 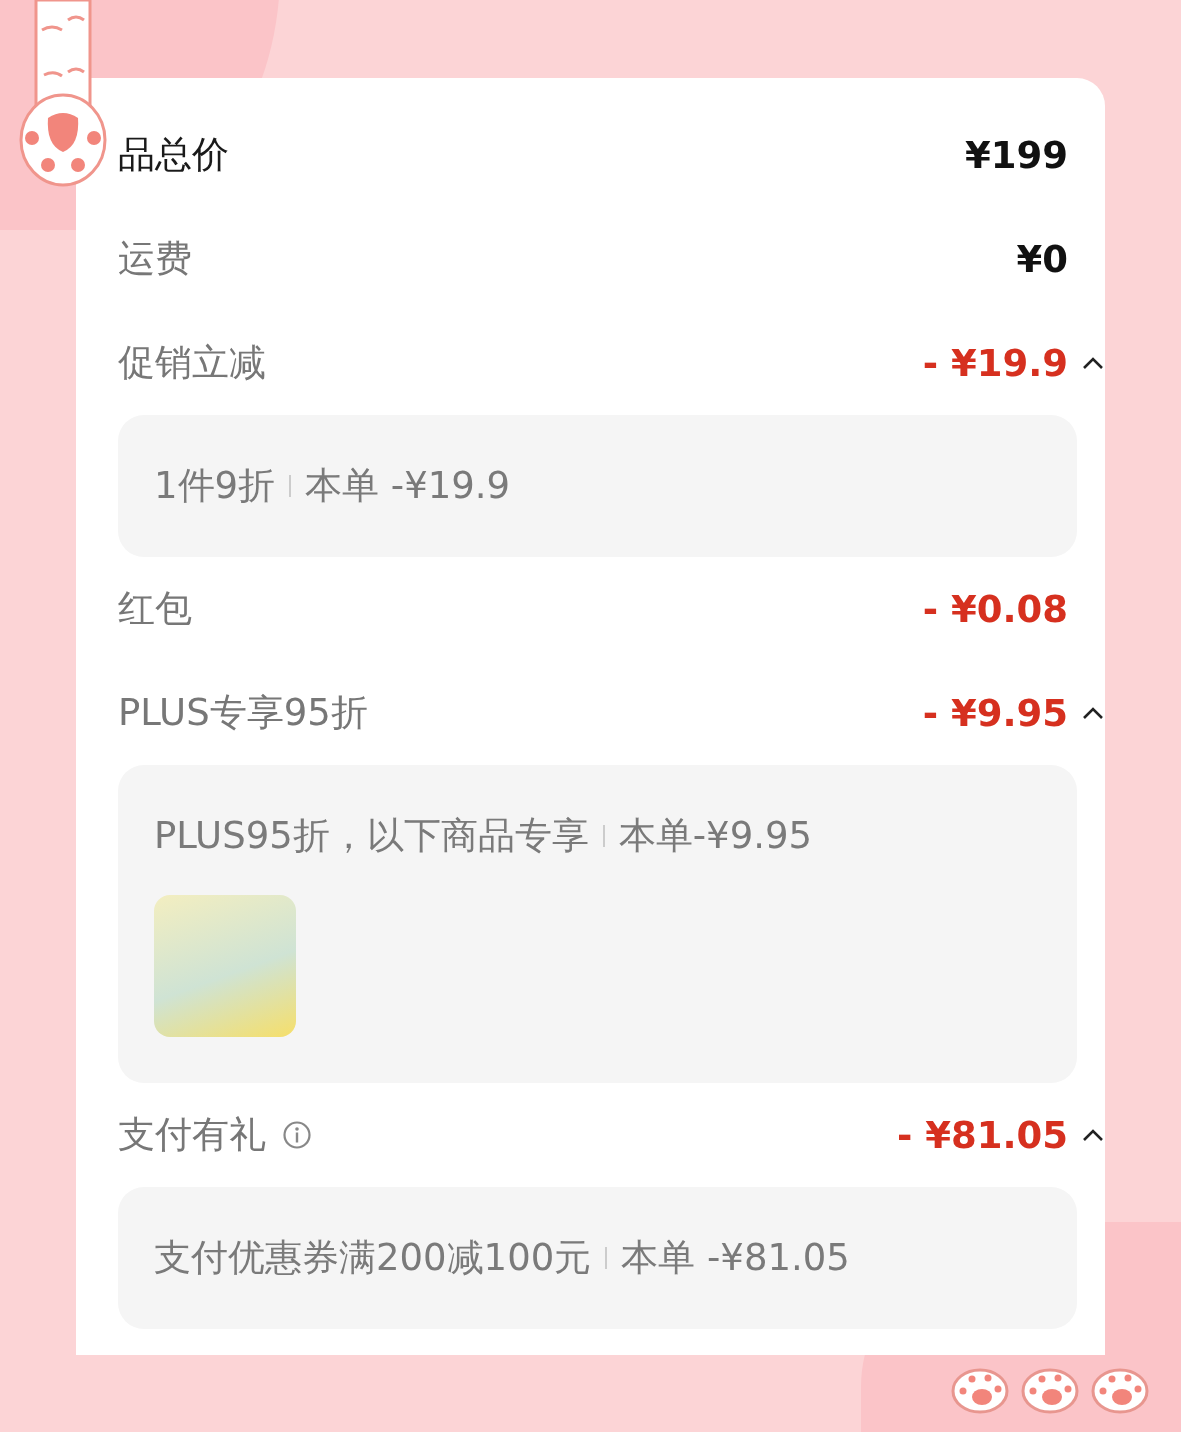 I want to click on row-label: 品总价, so click(x=173, y=155).